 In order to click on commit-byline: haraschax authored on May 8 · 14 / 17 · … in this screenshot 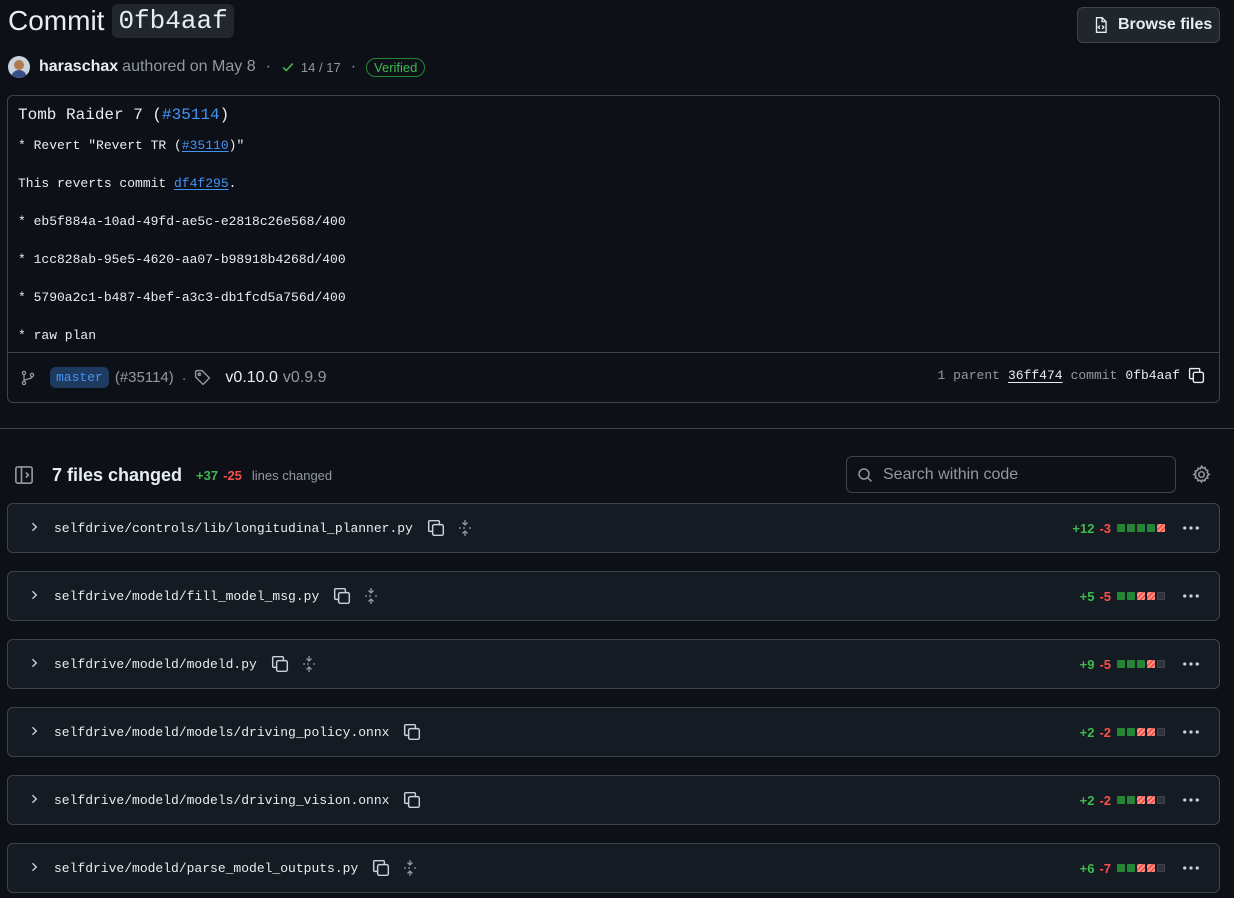, I will do `click(217, 67)`.